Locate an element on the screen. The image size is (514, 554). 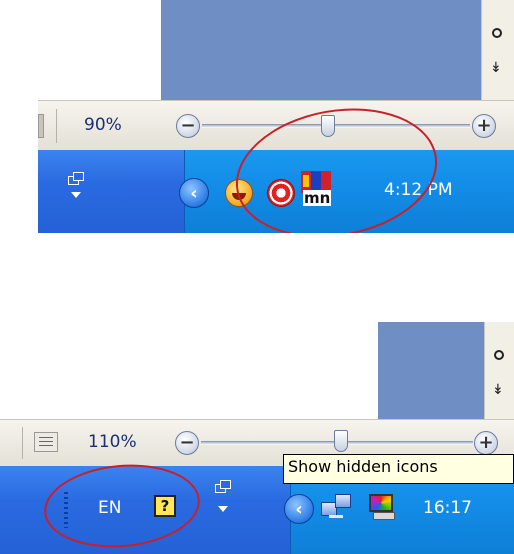
zoom-level: 110% is located at coordinates (112, 442).